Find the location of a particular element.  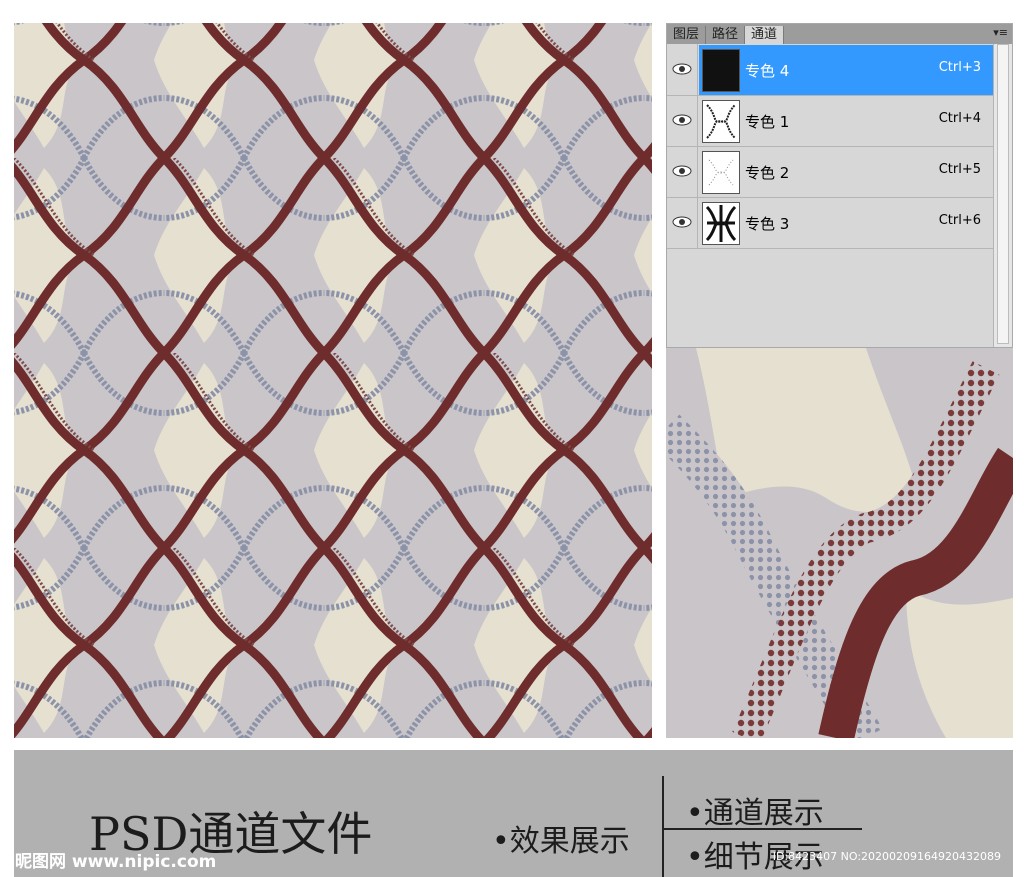

channel-row: 专色 3 Ctrl+6 is located at coordinates (830, 223).